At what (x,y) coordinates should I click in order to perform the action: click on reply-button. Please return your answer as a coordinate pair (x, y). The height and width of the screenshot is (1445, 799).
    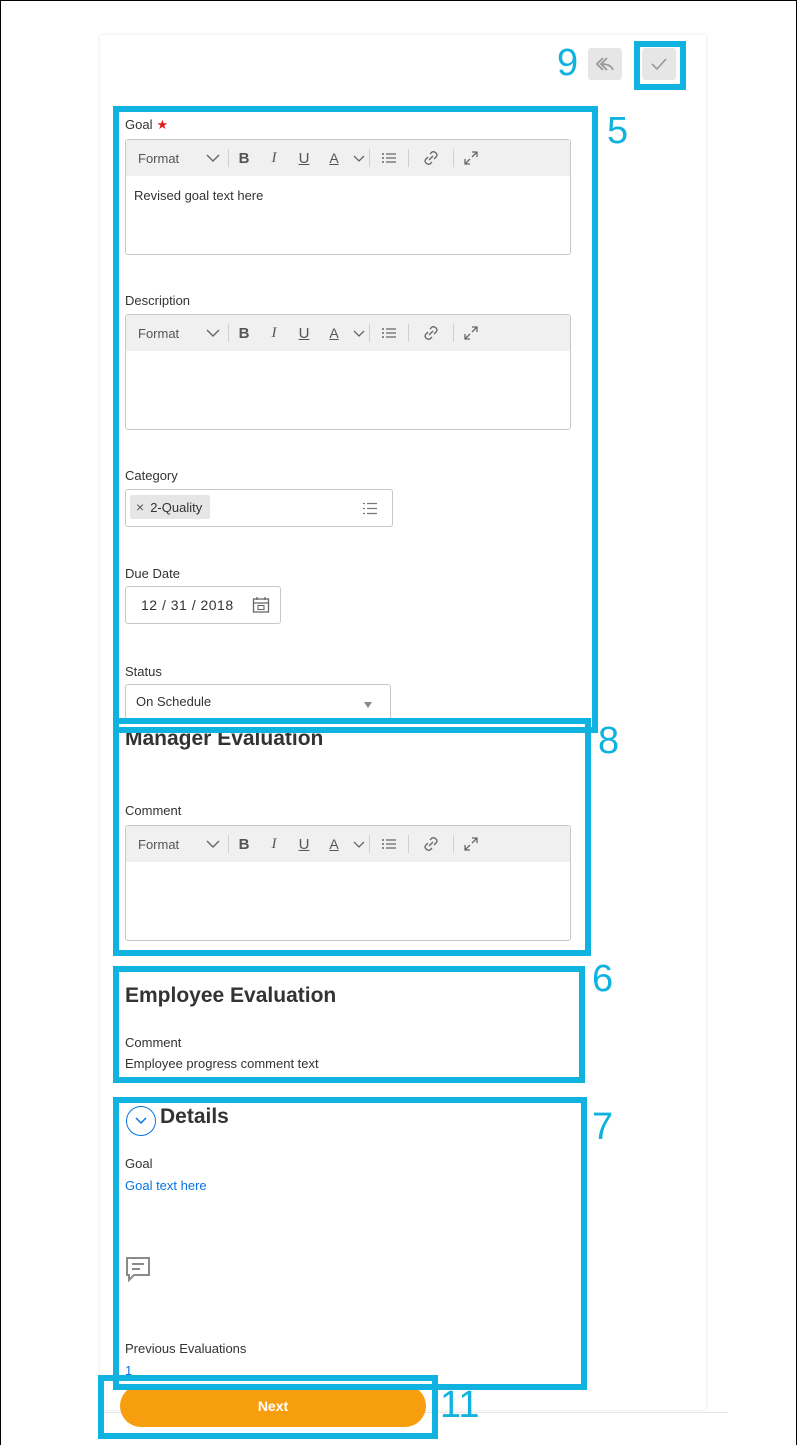
    Looking at the image, I should click on (605, 64).